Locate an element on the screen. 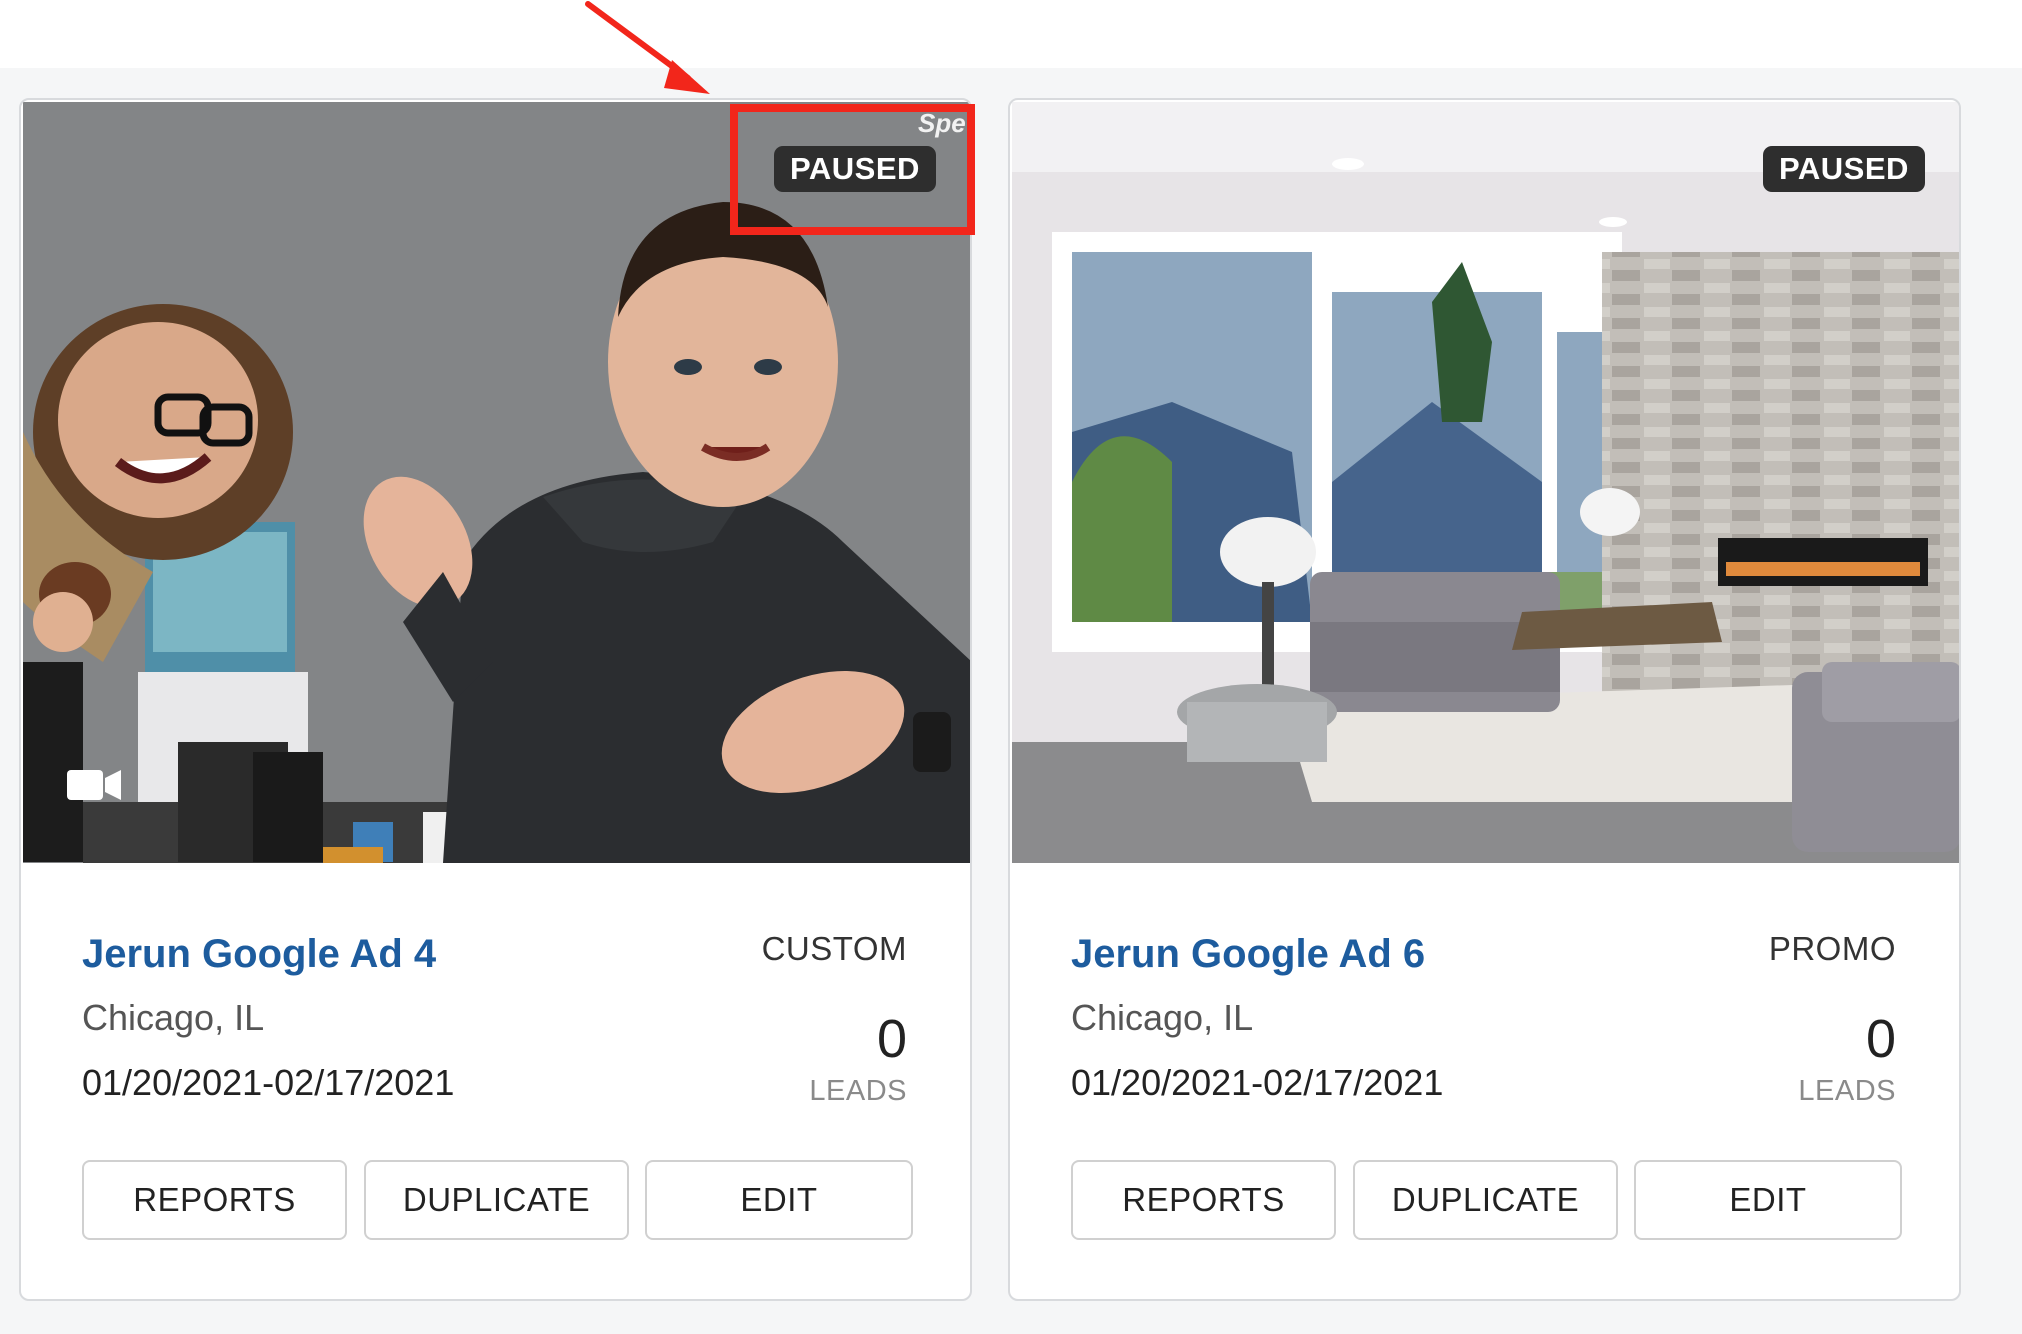 The height and width of the screenshot is (1334, 2022). video-camera-icon is located at coordinates (94, 785).